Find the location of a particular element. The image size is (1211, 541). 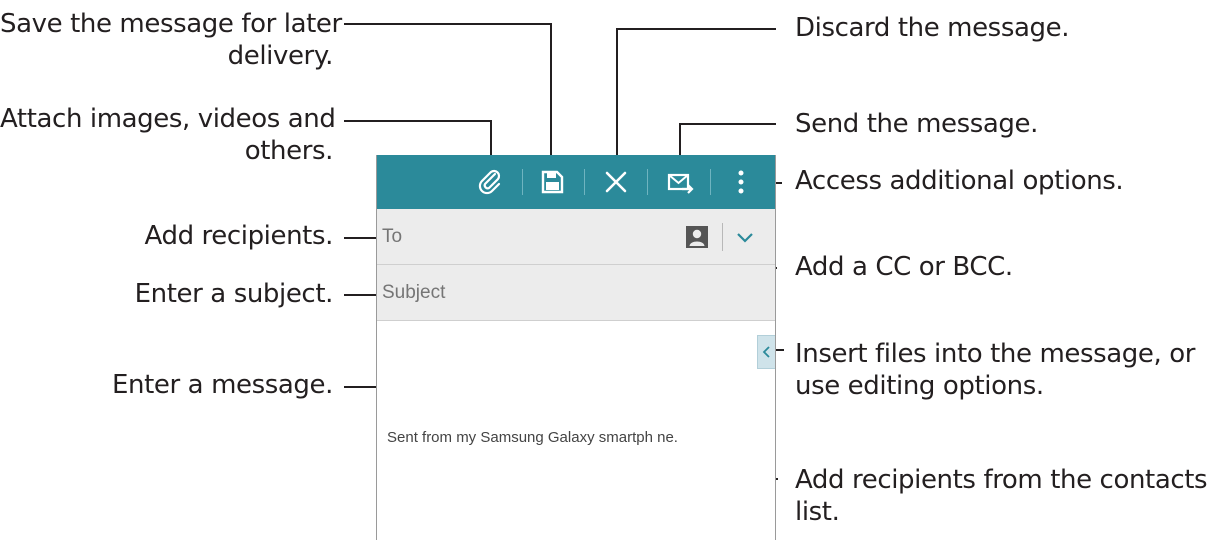

save-icon is located at coordinates (552, 182).